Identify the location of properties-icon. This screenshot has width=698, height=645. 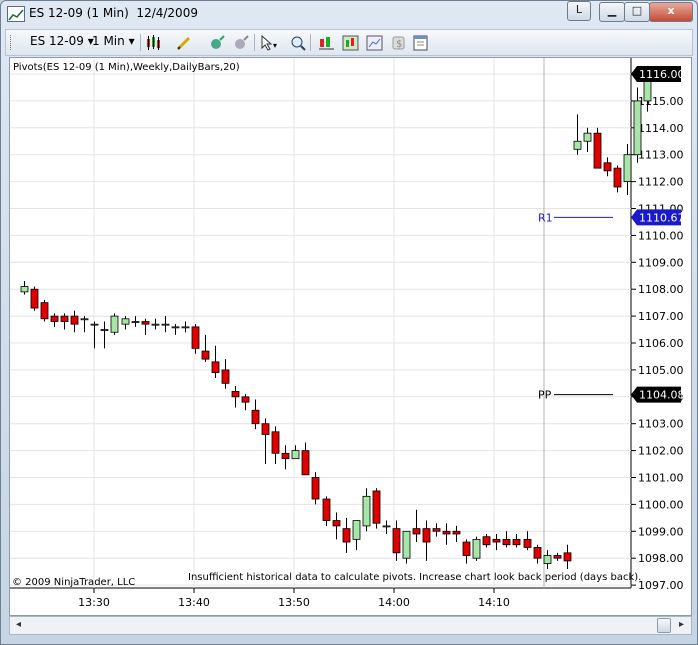
(374, 43).